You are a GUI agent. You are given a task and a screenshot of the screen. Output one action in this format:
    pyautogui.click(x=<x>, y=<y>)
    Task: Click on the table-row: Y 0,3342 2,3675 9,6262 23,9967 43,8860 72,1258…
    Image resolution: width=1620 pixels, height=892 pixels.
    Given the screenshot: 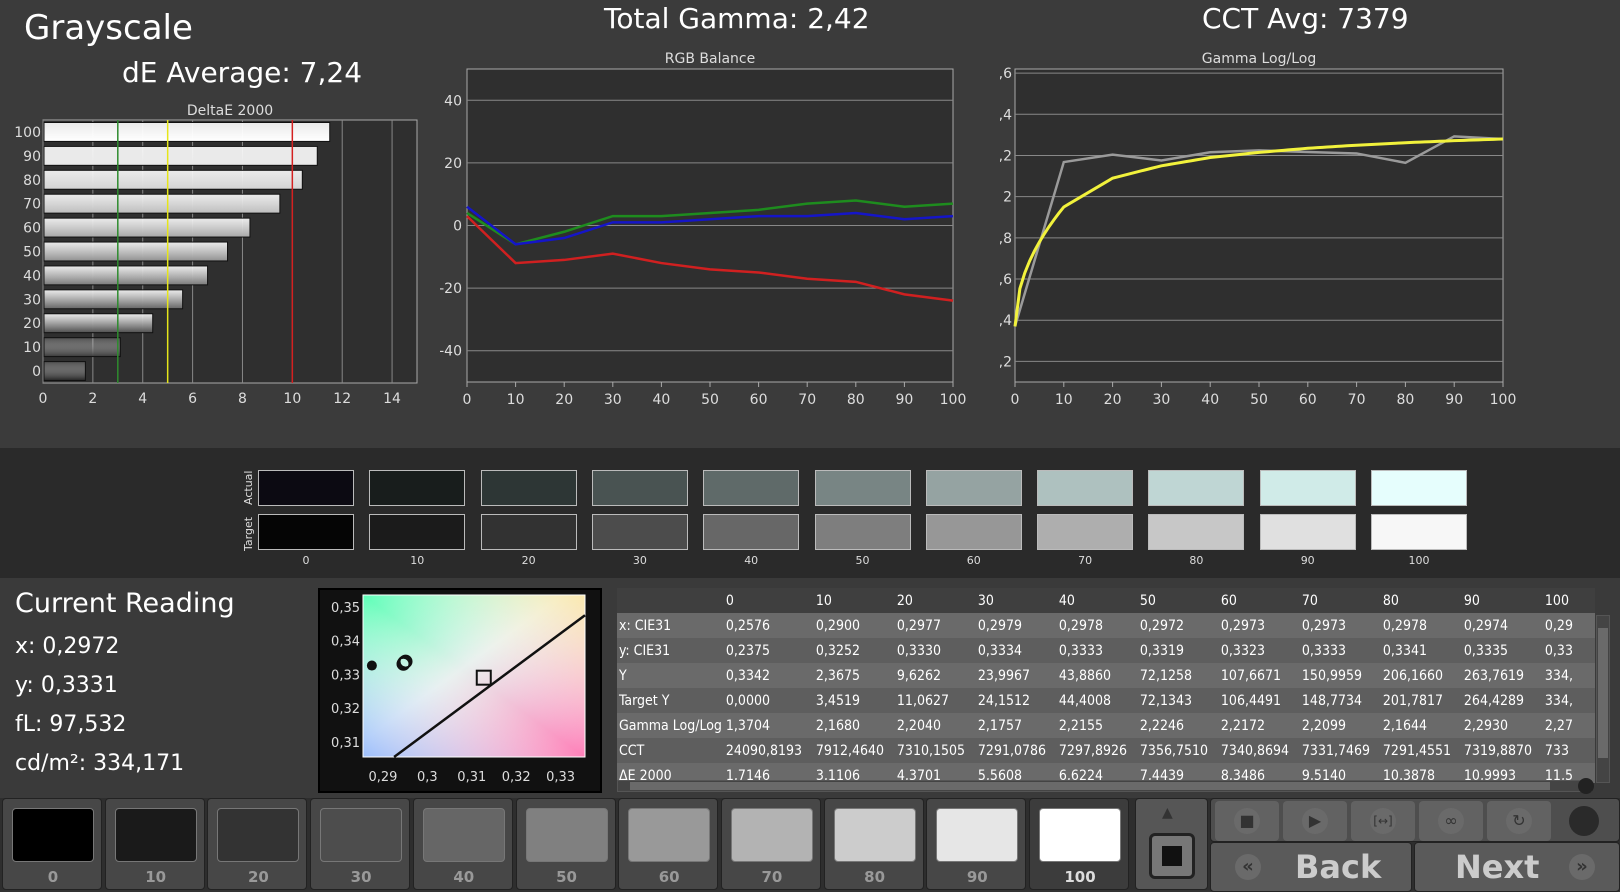 What is the action you would take?
    pyautogui.click(x=1106, y=675)
    